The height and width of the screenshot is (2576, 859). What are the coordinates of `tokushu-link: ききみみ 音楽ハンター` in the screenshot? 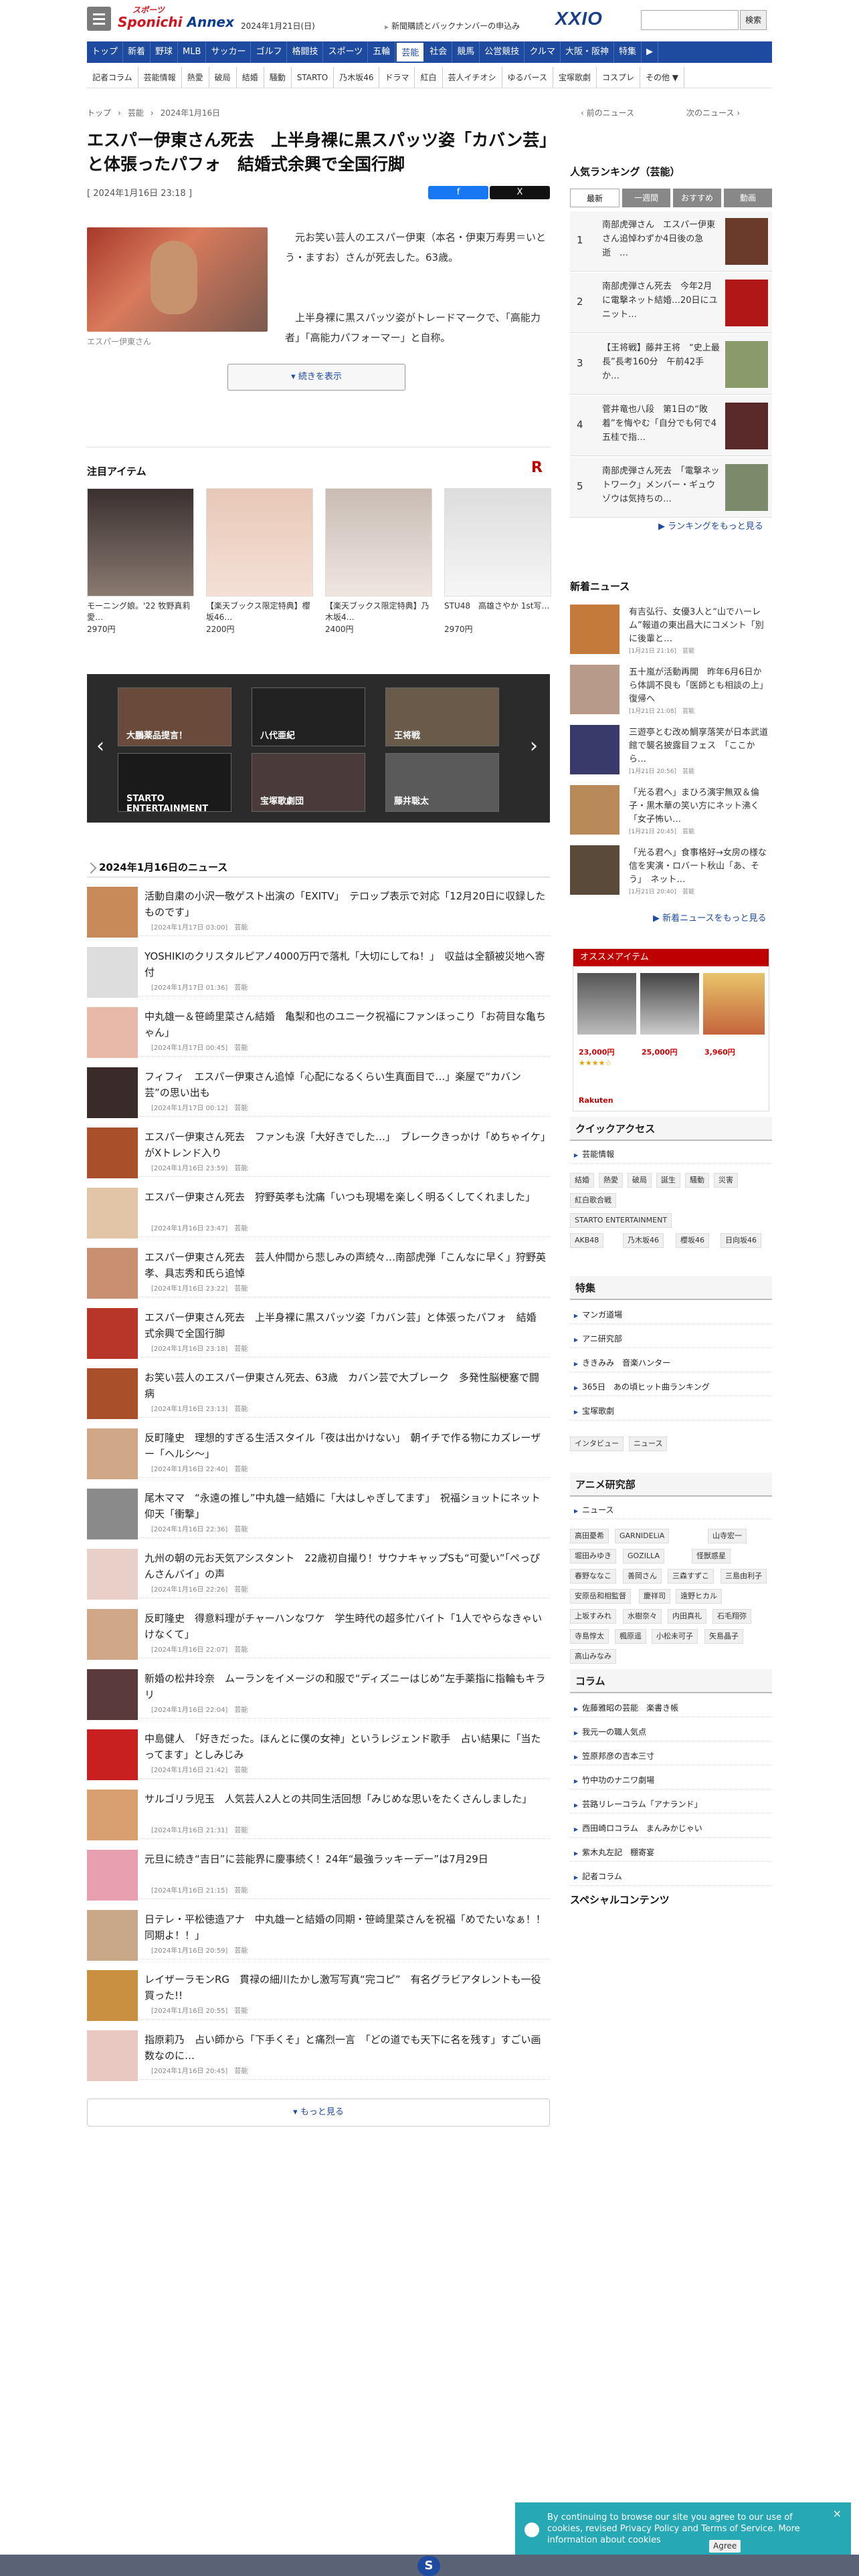 It's located at (671, 1363).